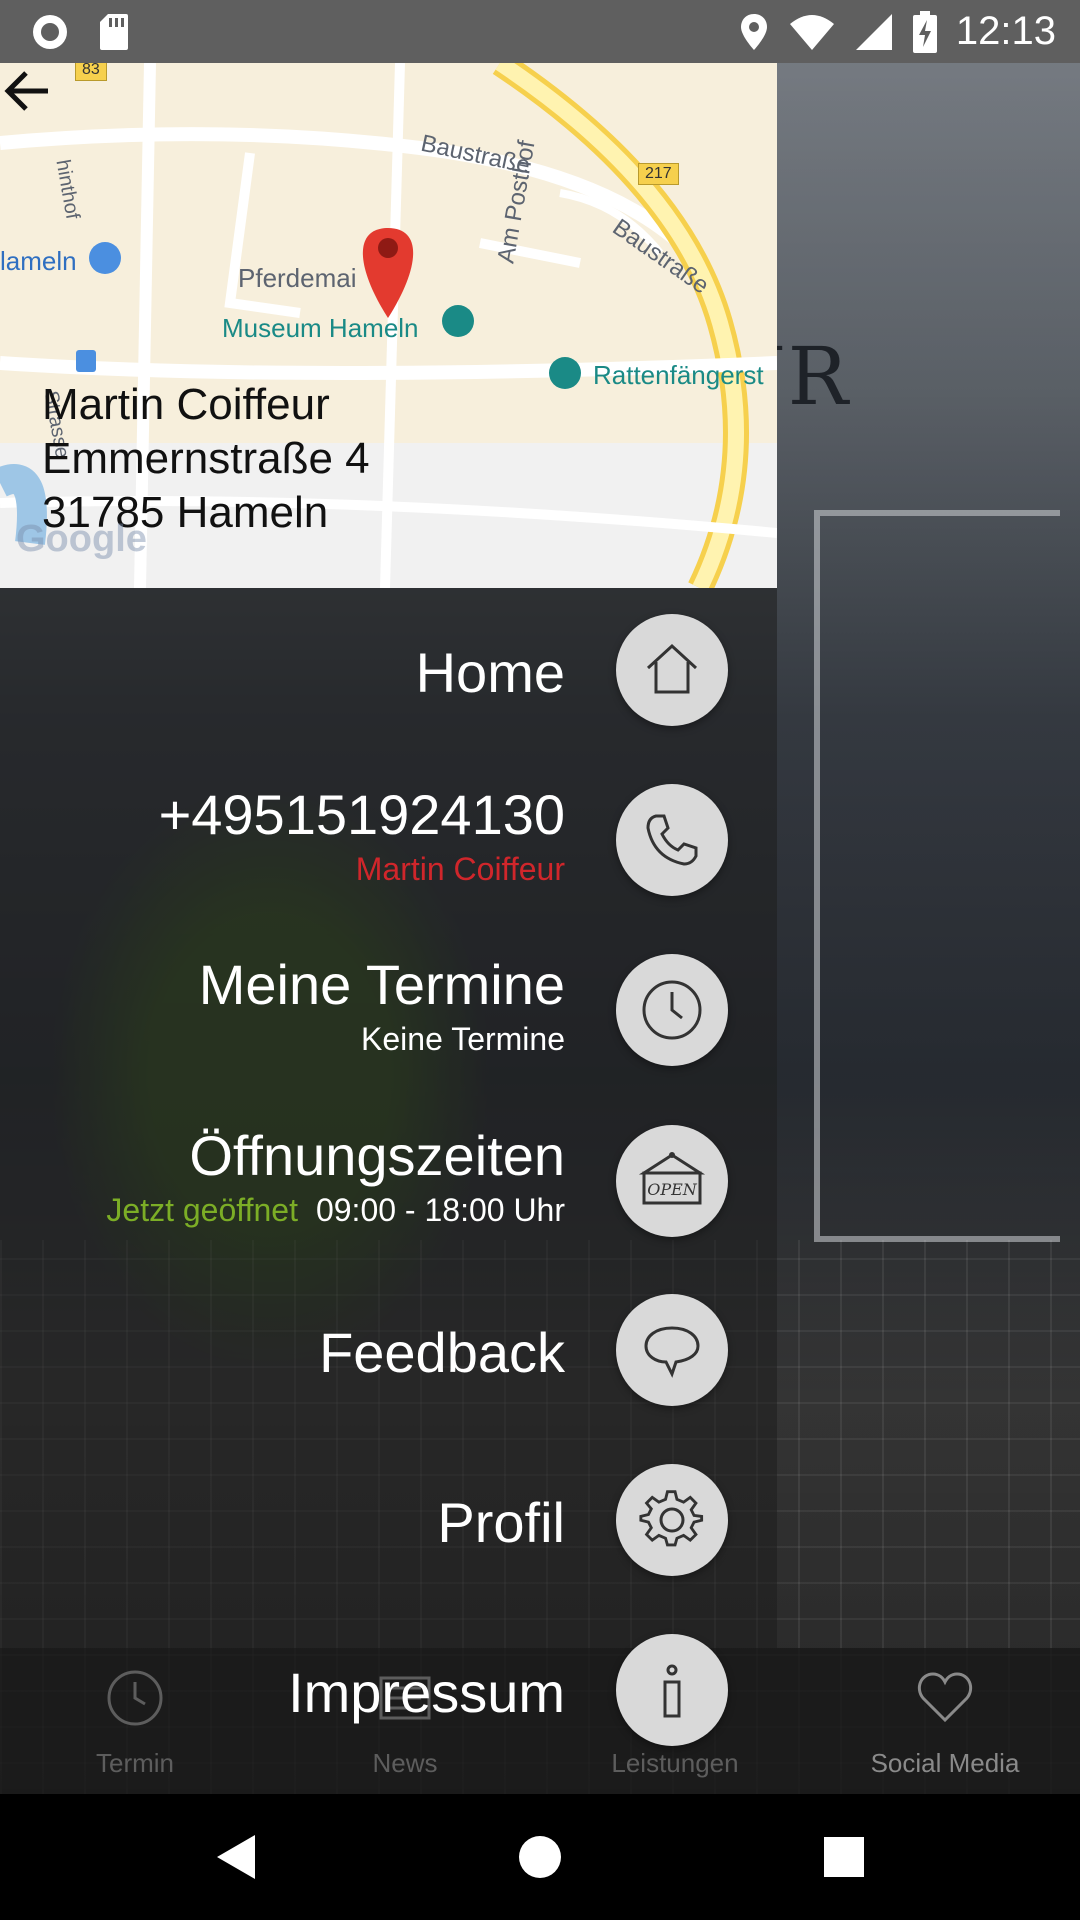 The width and height of the screenshot is (1080, 1920). Describe the element at coordinates (672, 1010) in the screenshot. I see `clock-icon` at that location.